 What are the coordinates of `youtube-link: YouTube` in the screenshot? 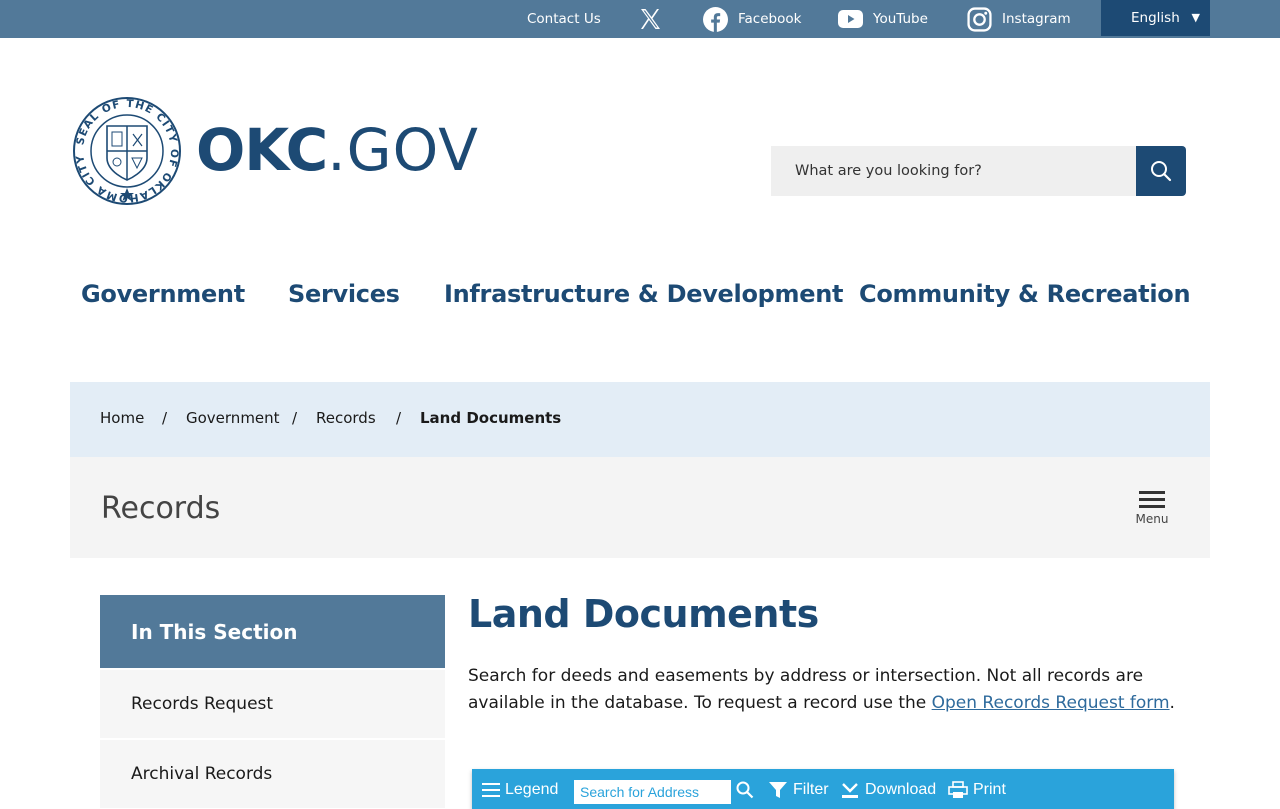 It's located at (883, 19).